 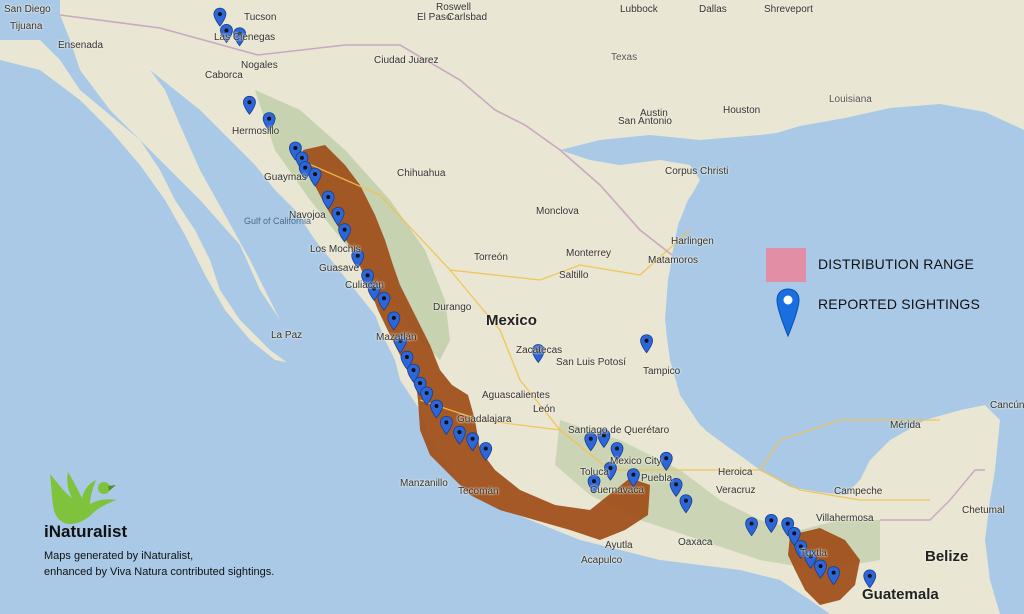 I want to click on label-monclova: Monclova, so click(x=557, y=211).